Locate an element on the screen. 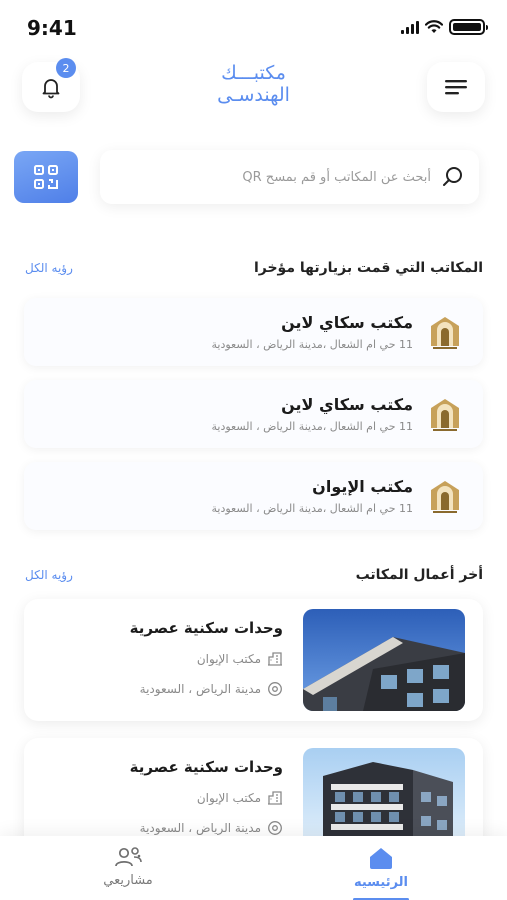  qr-scan-button is located at coordinates (46, 177).